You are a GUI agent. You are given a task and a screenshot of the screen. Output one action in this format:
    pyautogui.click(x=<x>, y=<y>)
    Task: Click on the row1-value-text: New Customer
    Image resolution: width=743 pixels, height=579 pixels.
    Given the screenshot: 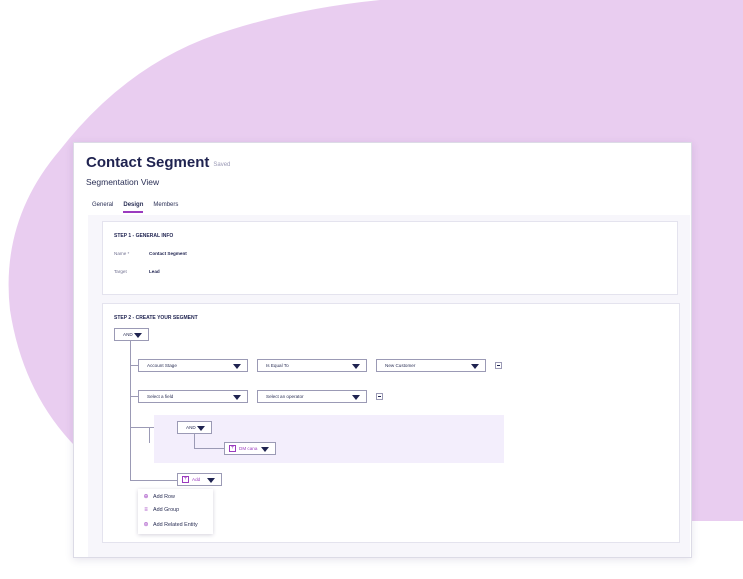 What is the action you would take?
    pyautogui.click(x=400, y=365)
    